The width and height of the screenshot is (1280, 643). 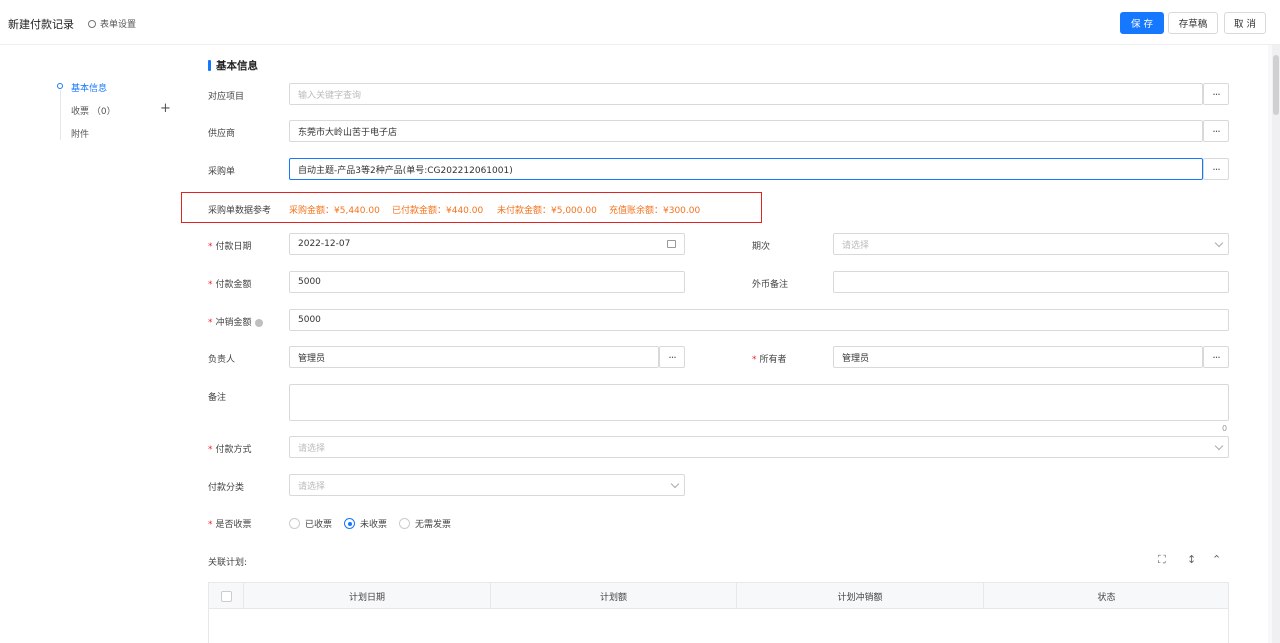 I want to click on top-bar: 新建付款记录 表单设置 保 存 存草稿 取 消, so click(x=640, y=22).